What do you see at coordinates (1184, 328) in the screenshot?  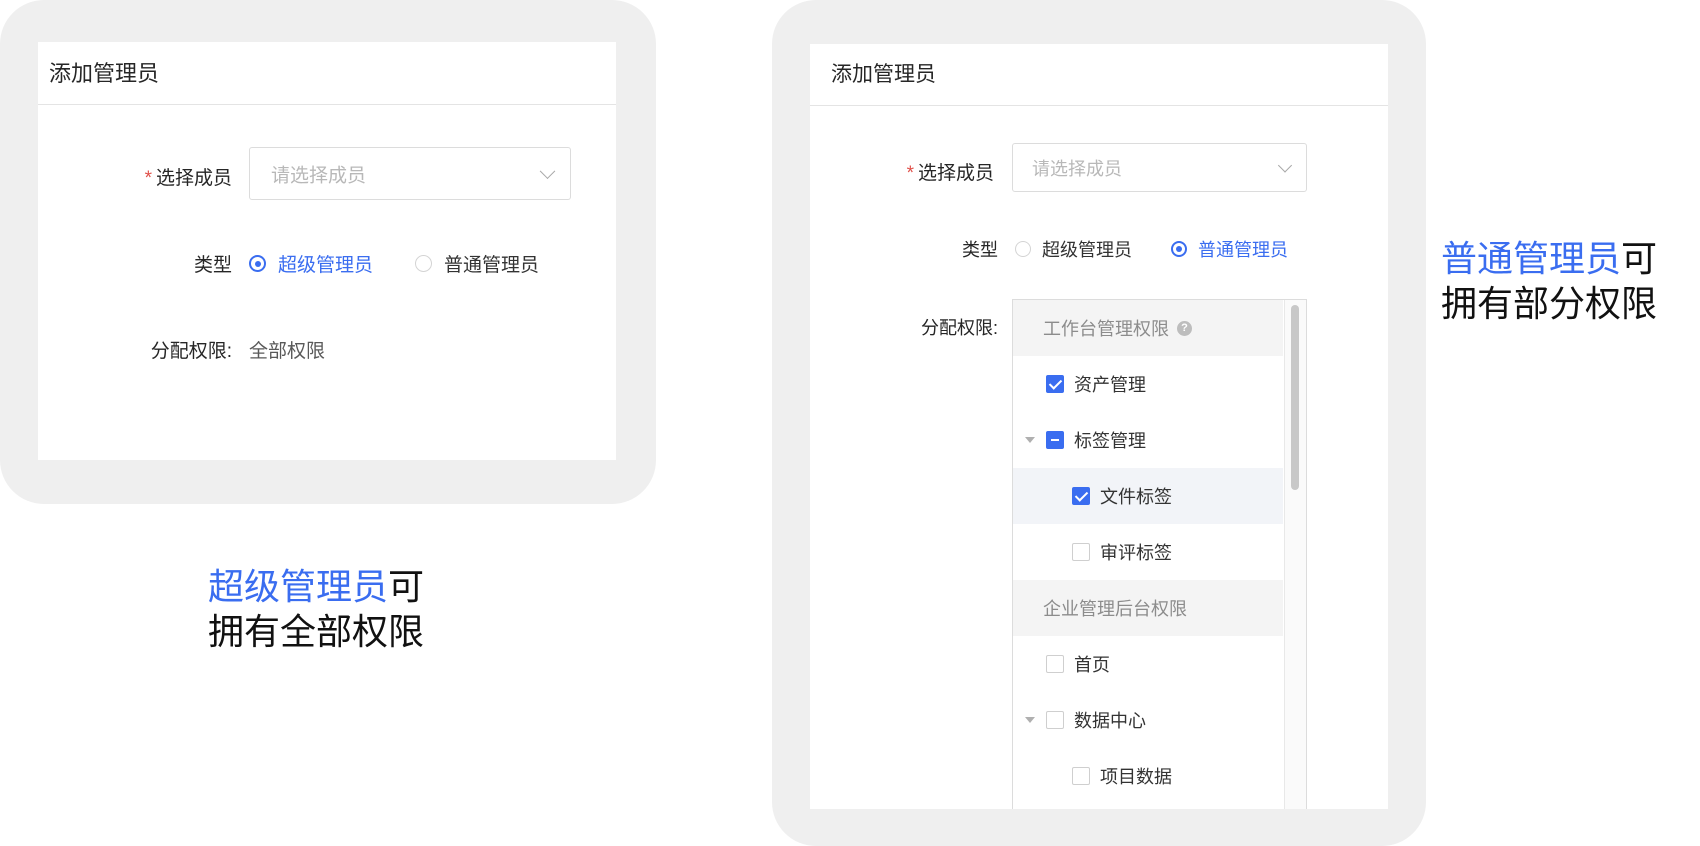 I see `help-icon: ?` at bounding box center [1184, 328].